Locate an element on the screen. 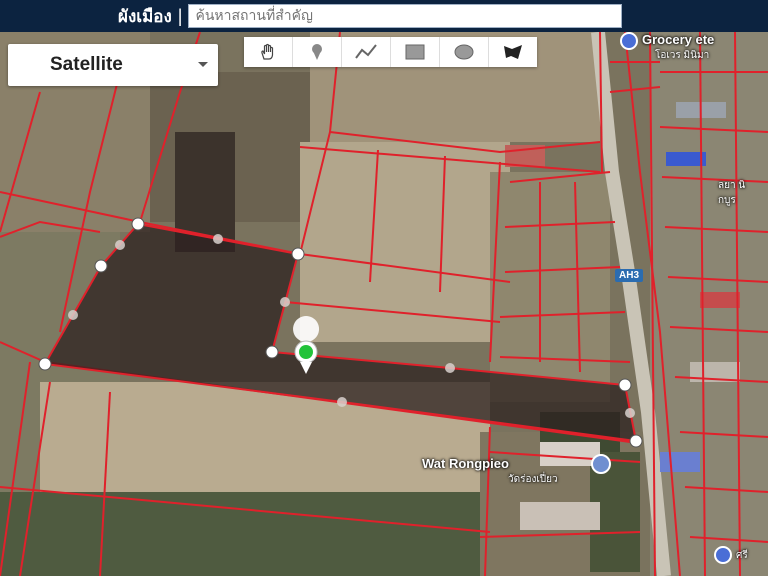 The image size is (768, 576). polygon-tool-button is located at coordinates (513, 52).